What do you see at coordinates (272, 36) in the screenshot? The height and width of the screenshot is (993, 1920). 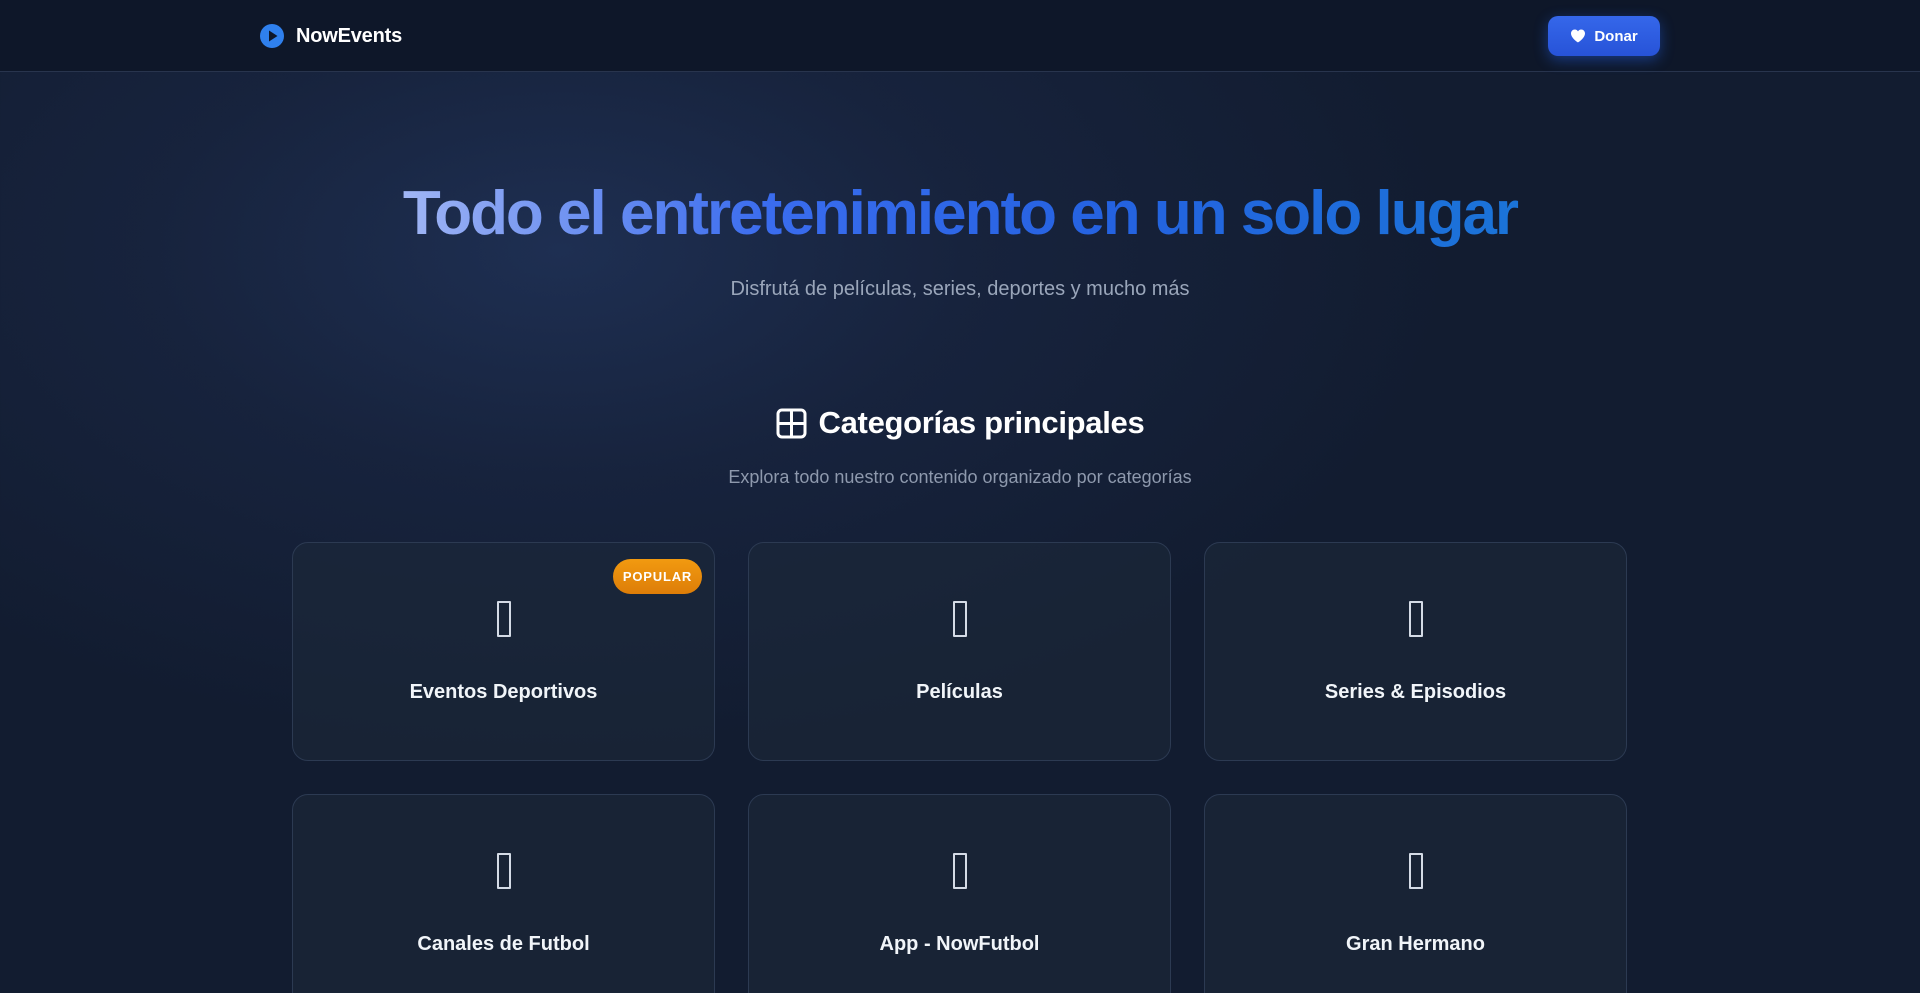 I see `play-circle-icon` at bounding box center [272, 36].